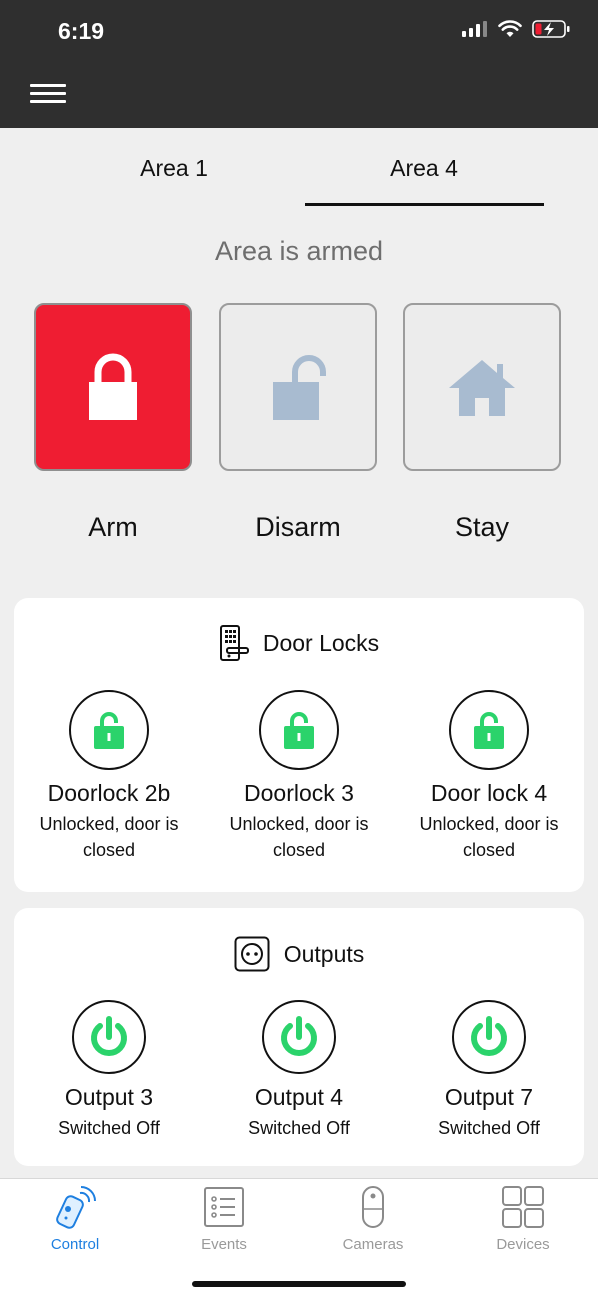 The image size is (598, 1301). I want to click on doorlock-name: Door lock 4, so click(489, 793).